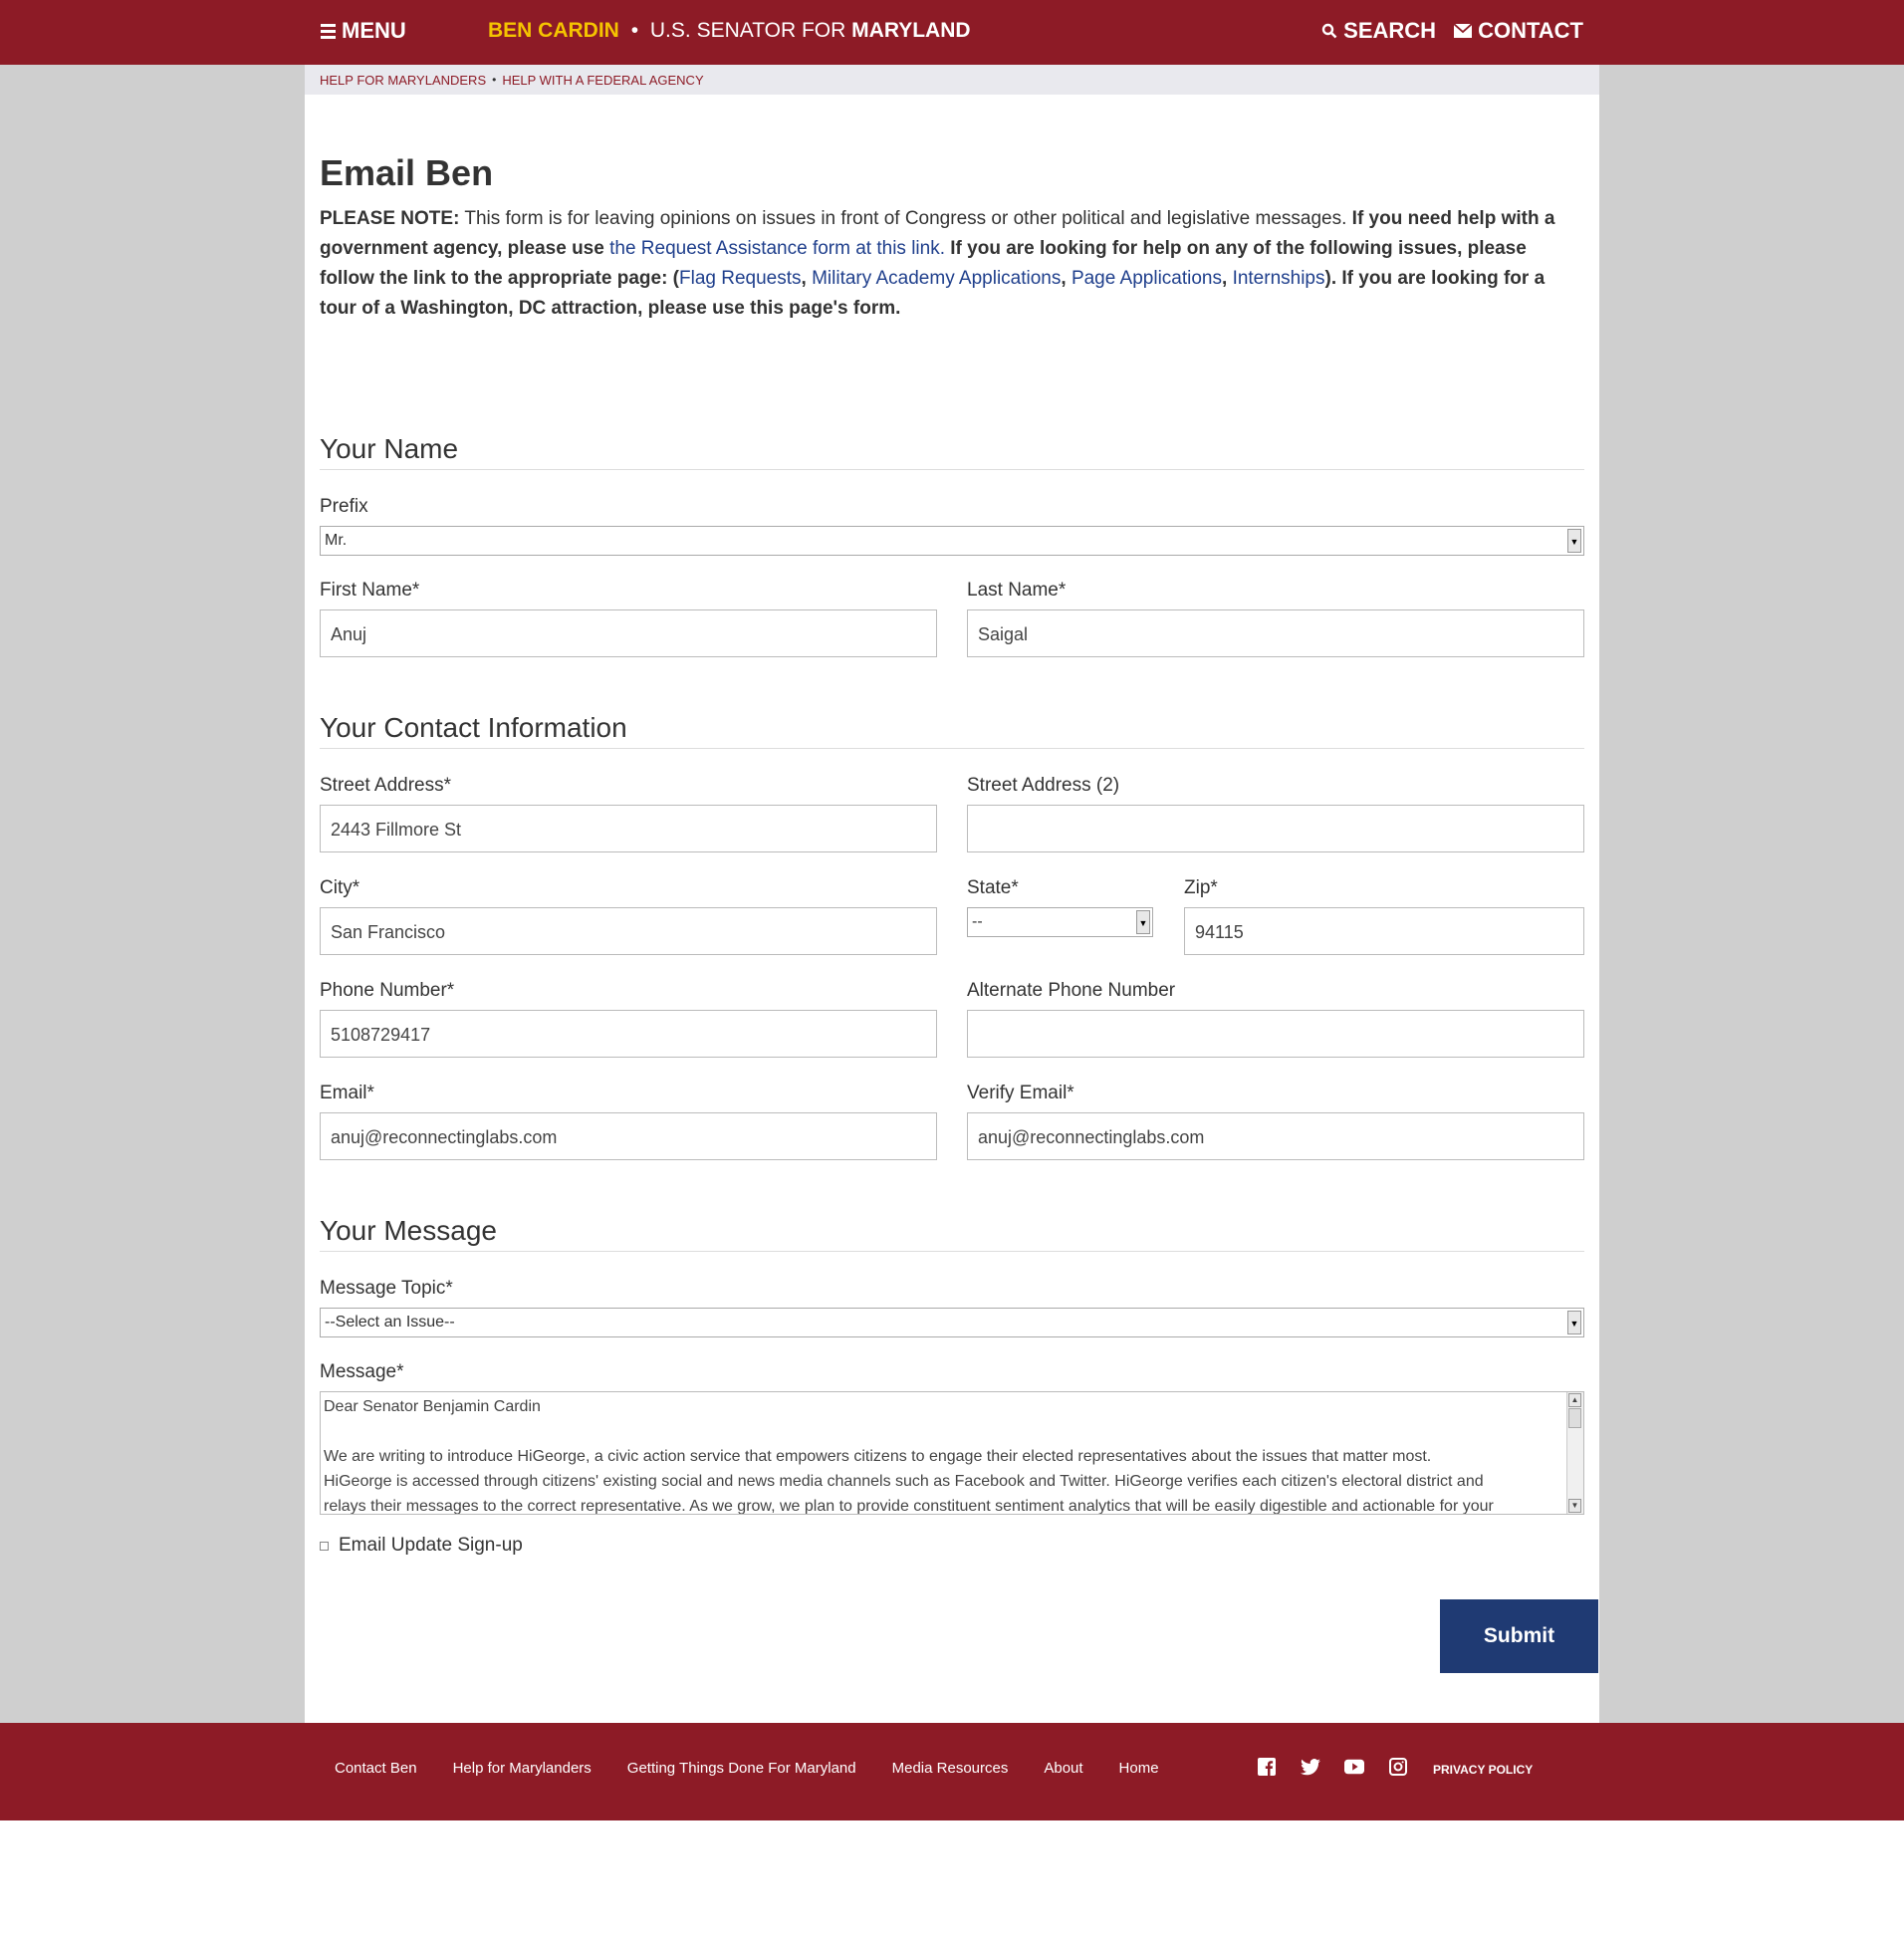 The width and height of the screenshot is (1904, 1937). I want to click on page-applications-link: Page Applications, so click(1146, 278).